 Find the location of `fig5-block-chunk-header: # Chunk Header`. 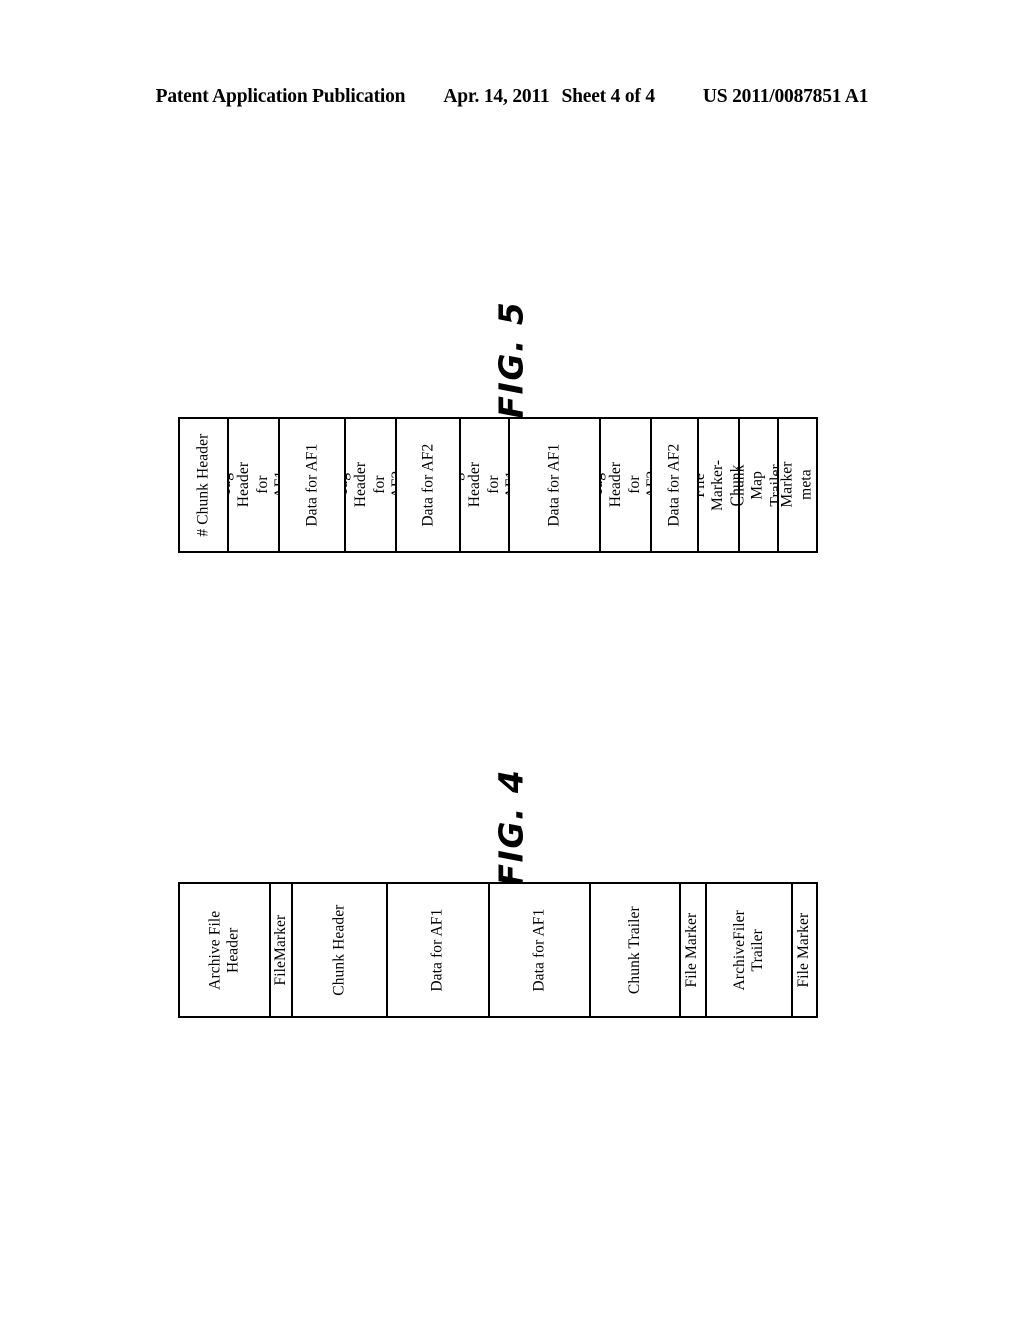

fig5-block-chunk-header: # Chunk Header is located at coordinates (204, 485).